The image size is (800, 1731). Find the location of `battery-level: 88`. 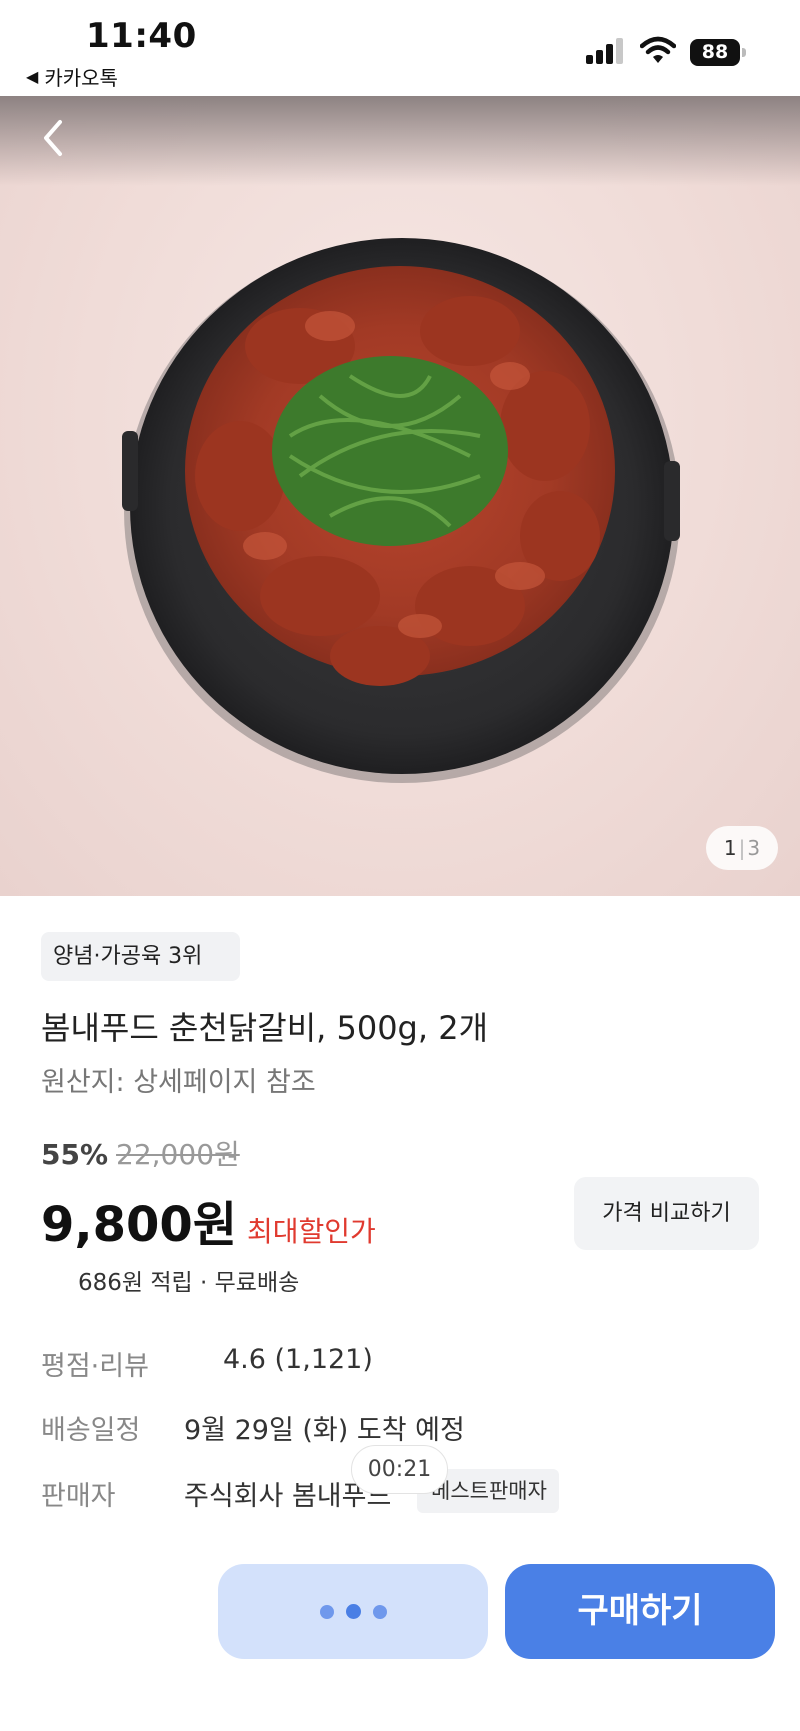

battery-level: 88 is located at coordinates (715, 52).